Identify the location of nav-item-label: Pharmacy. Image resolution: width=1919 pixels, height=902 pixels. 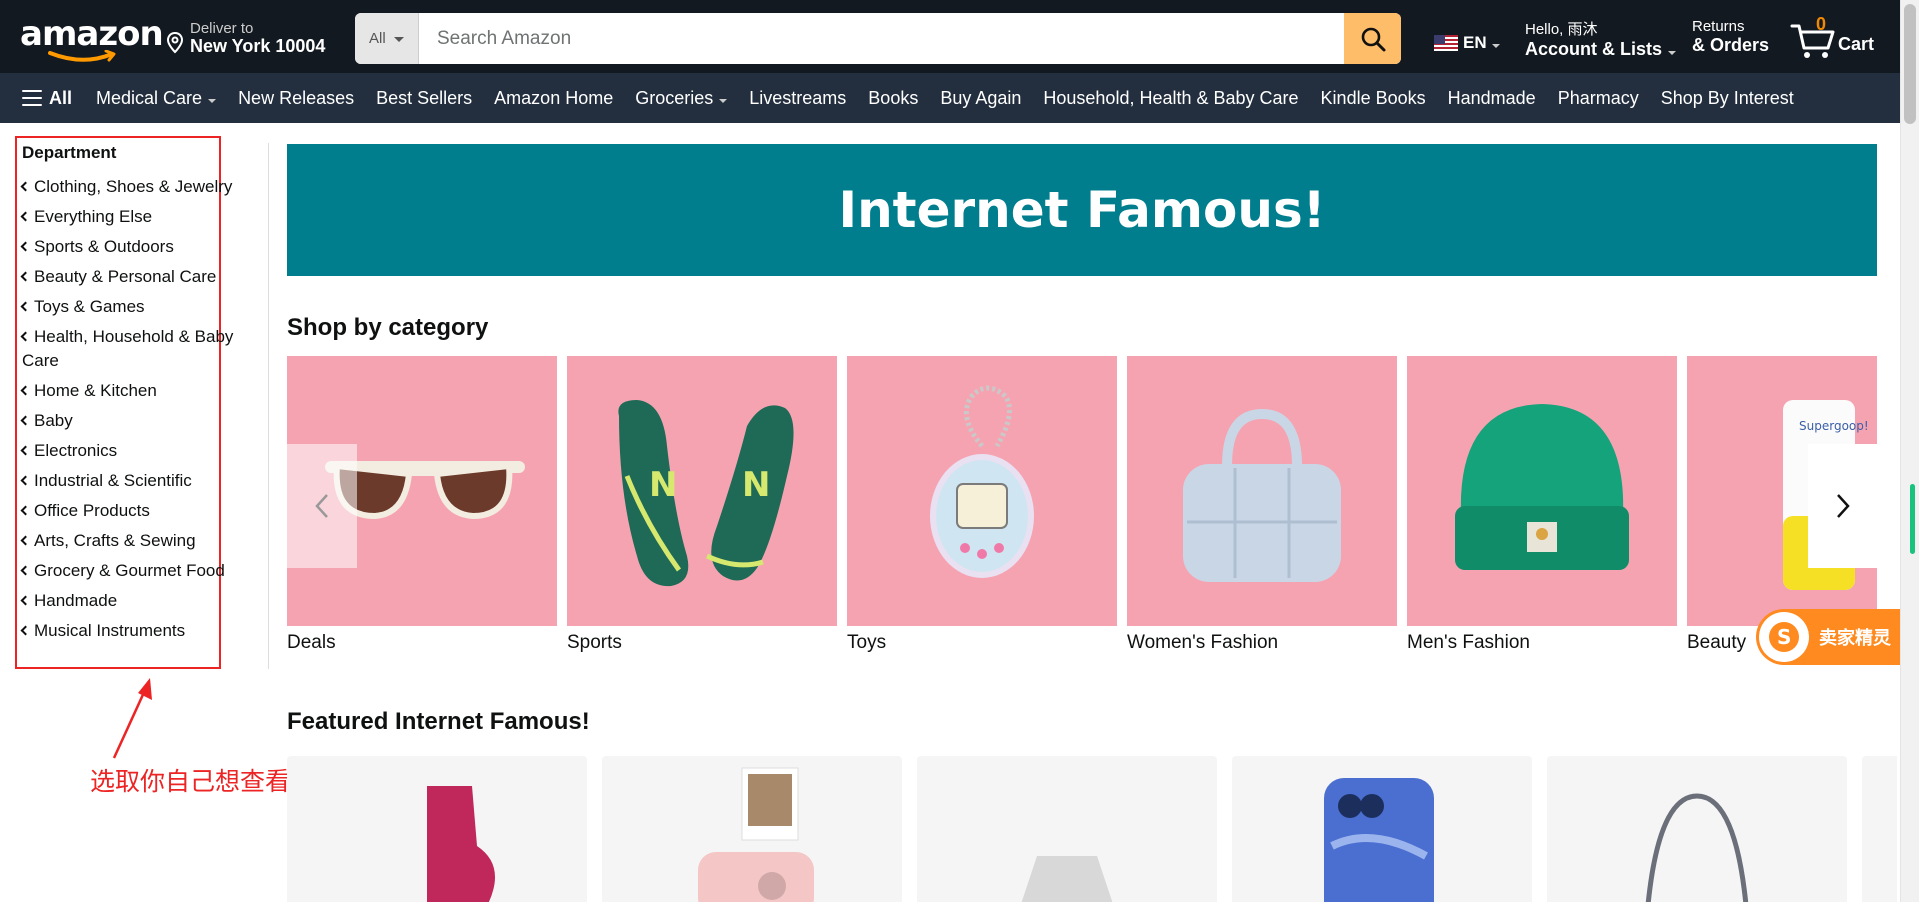
(1598, 97).